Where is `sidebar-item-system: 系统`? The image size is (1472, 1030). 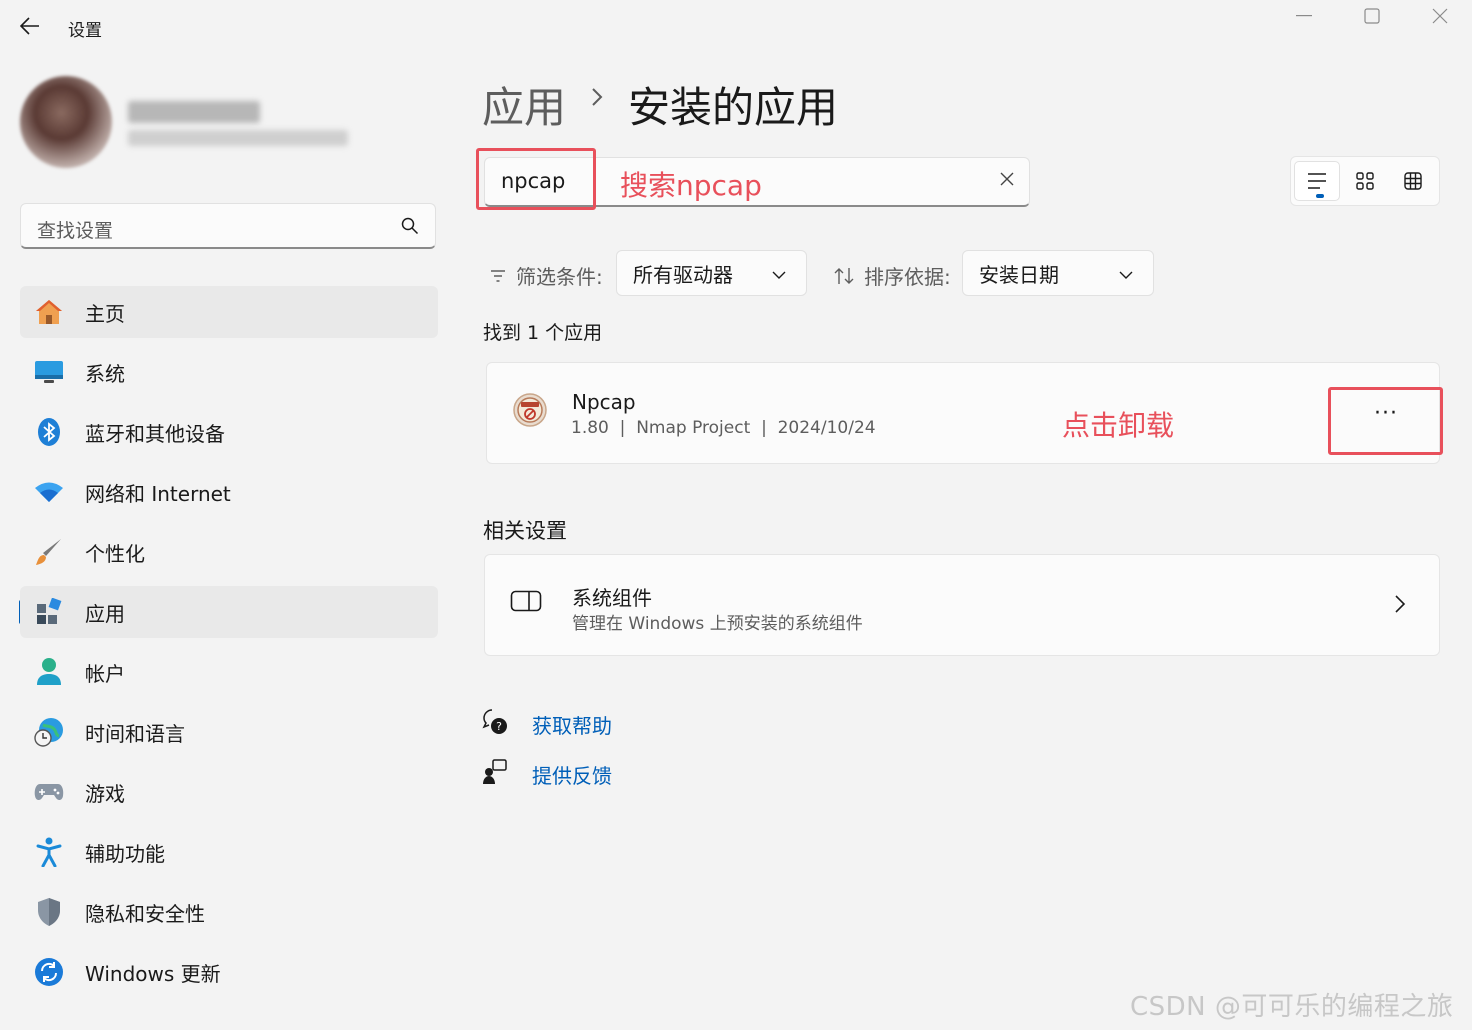
sidebar-item-system: 系统 is located at coordinates (229, 372).